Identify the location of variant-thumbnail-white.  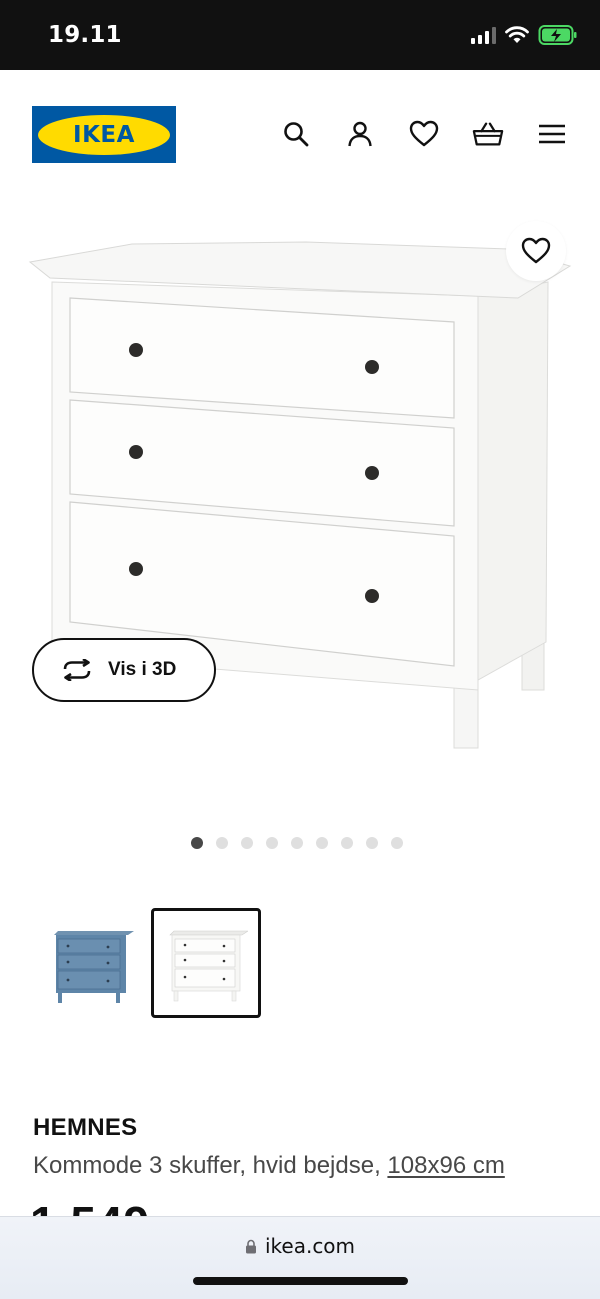
(206, 963).